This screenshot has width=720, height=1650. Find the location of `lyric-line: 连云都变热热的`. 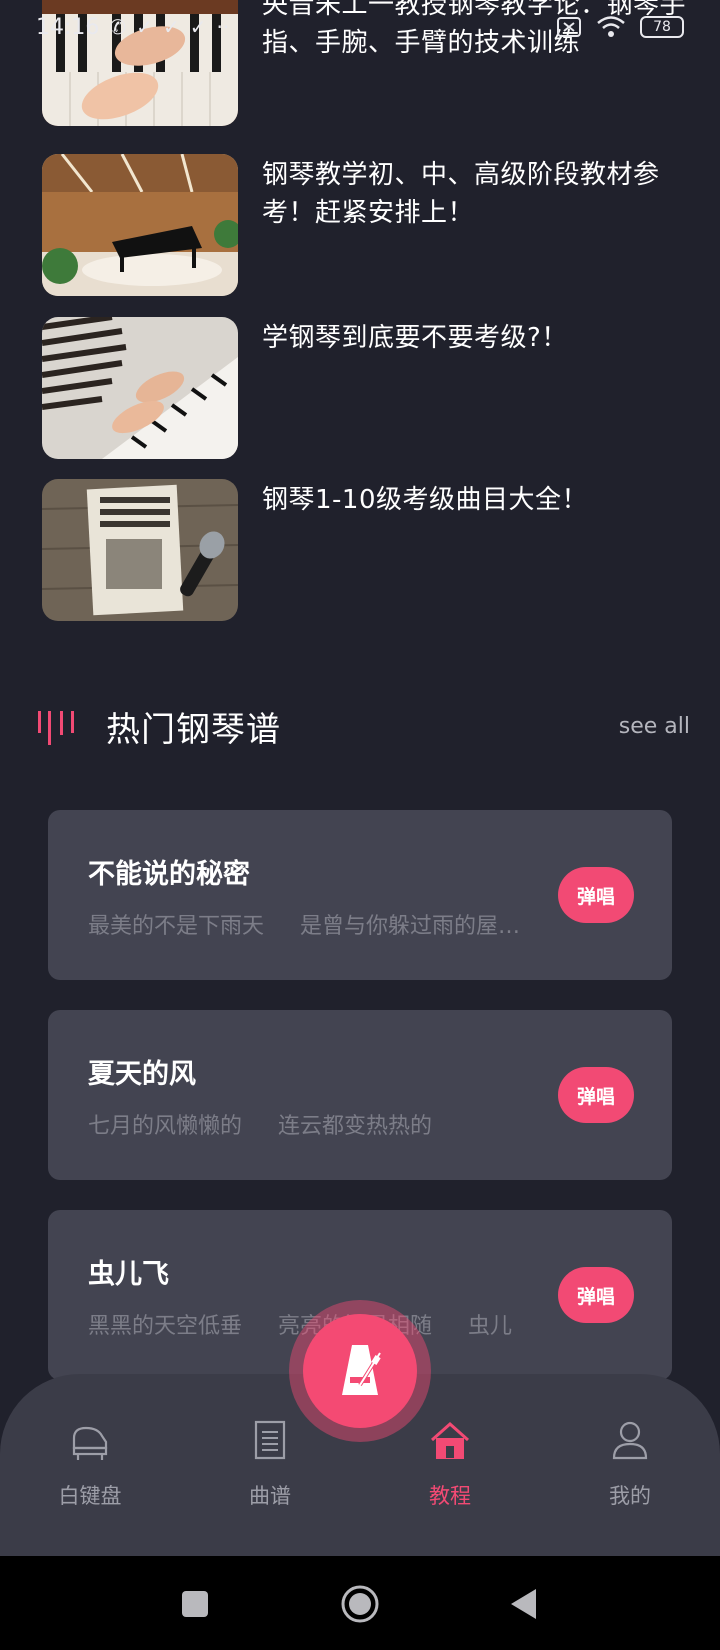

lyric-line: 连云都变热热的 is located at coordinates (355, 1126).